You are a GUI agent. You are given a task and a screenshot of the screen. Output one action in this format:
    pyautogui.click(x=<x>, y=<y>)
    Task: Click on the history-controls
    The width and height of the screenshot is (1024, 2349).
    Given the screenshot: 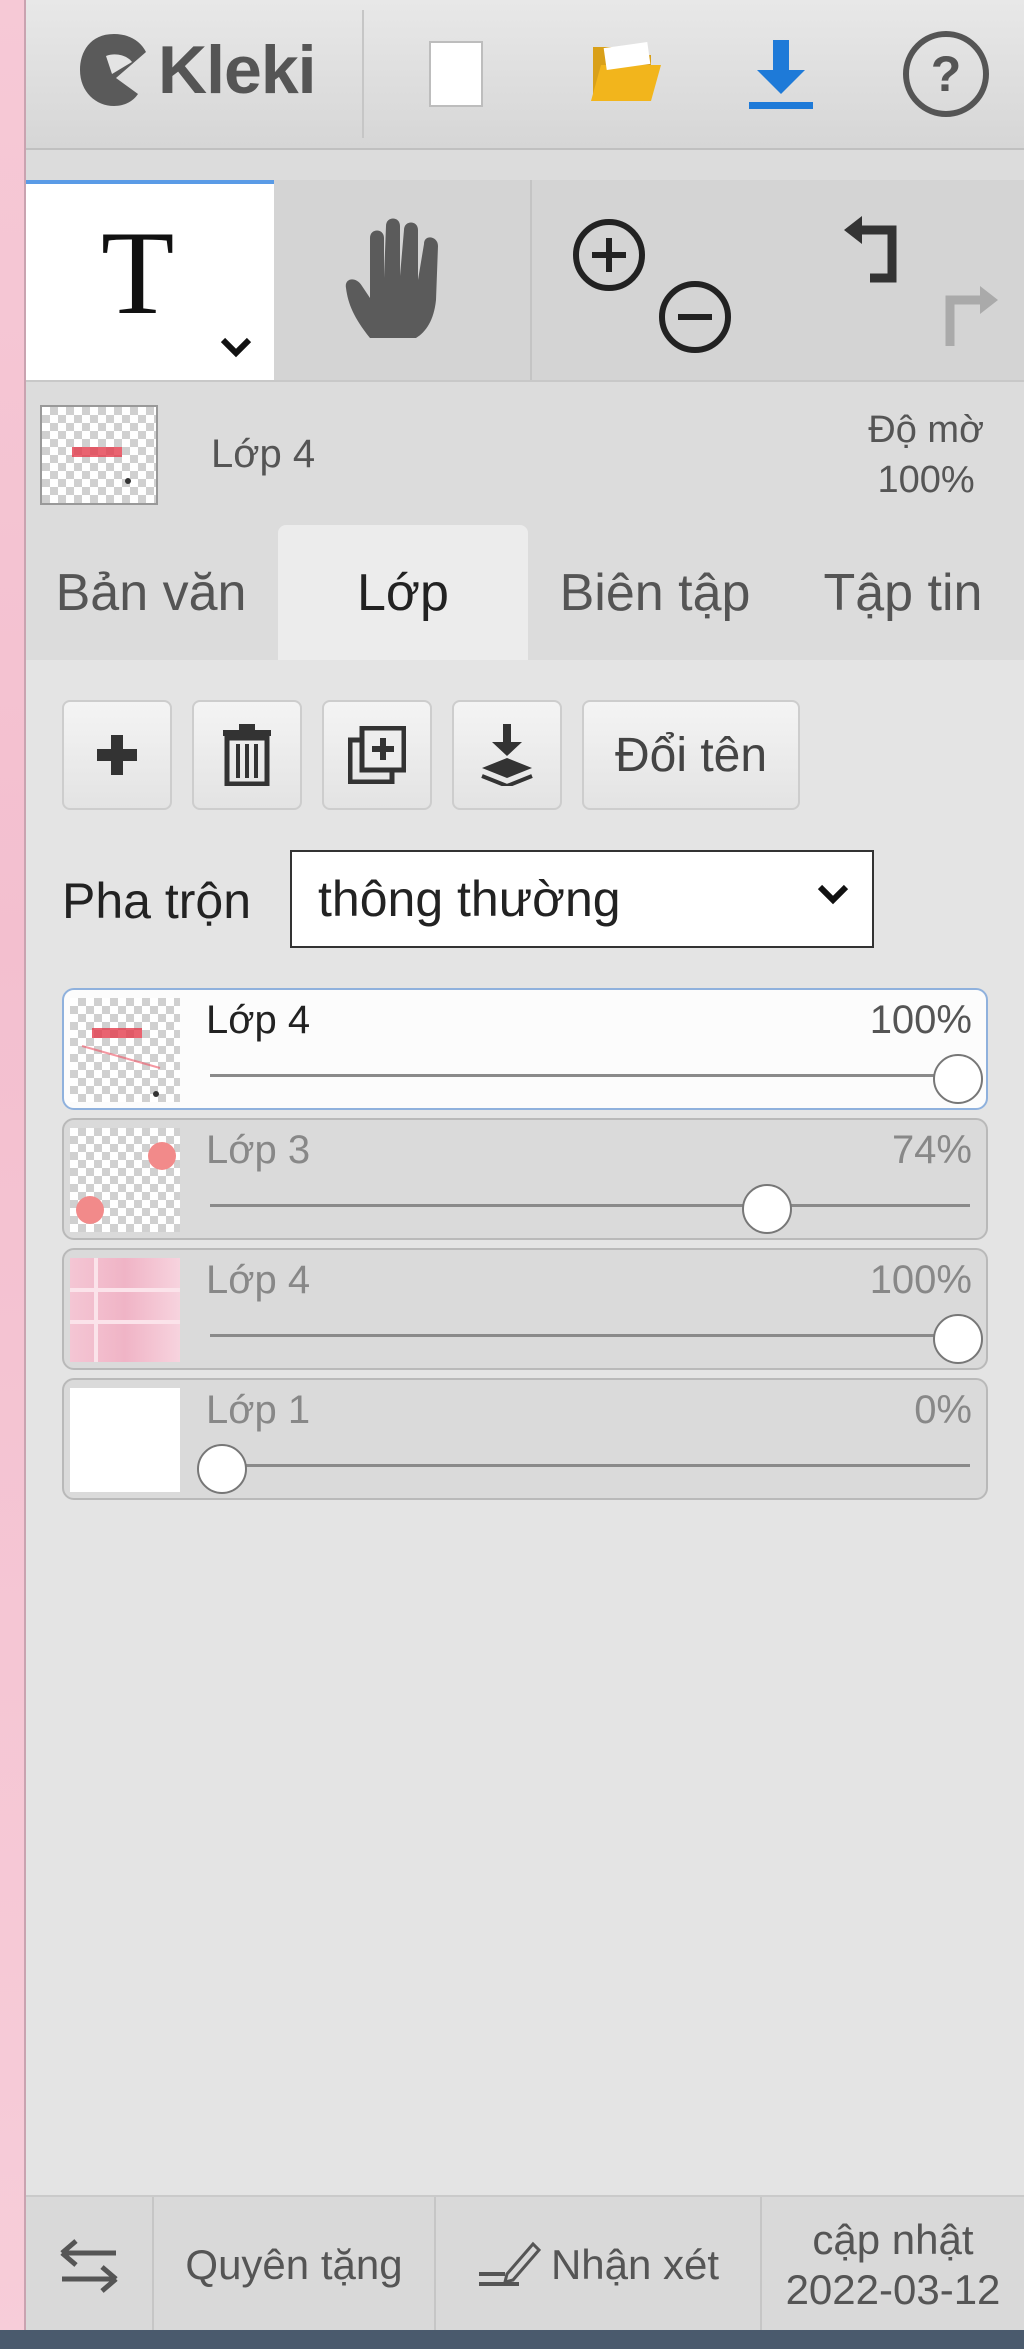 What is the action you would take?
    pyautogui.click(x=904, y=280)
    